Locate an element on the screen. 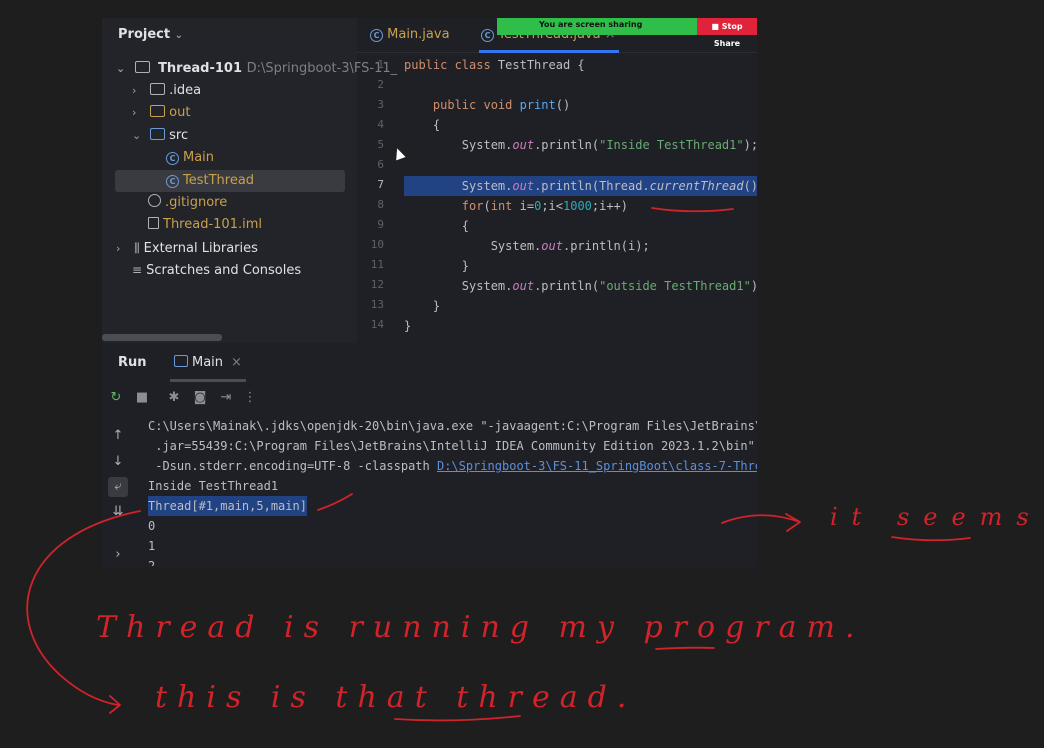 The height and width of the screenshot is (748, 1044). annotation-it-seems: it seems. is located at coordinates (937, 517).